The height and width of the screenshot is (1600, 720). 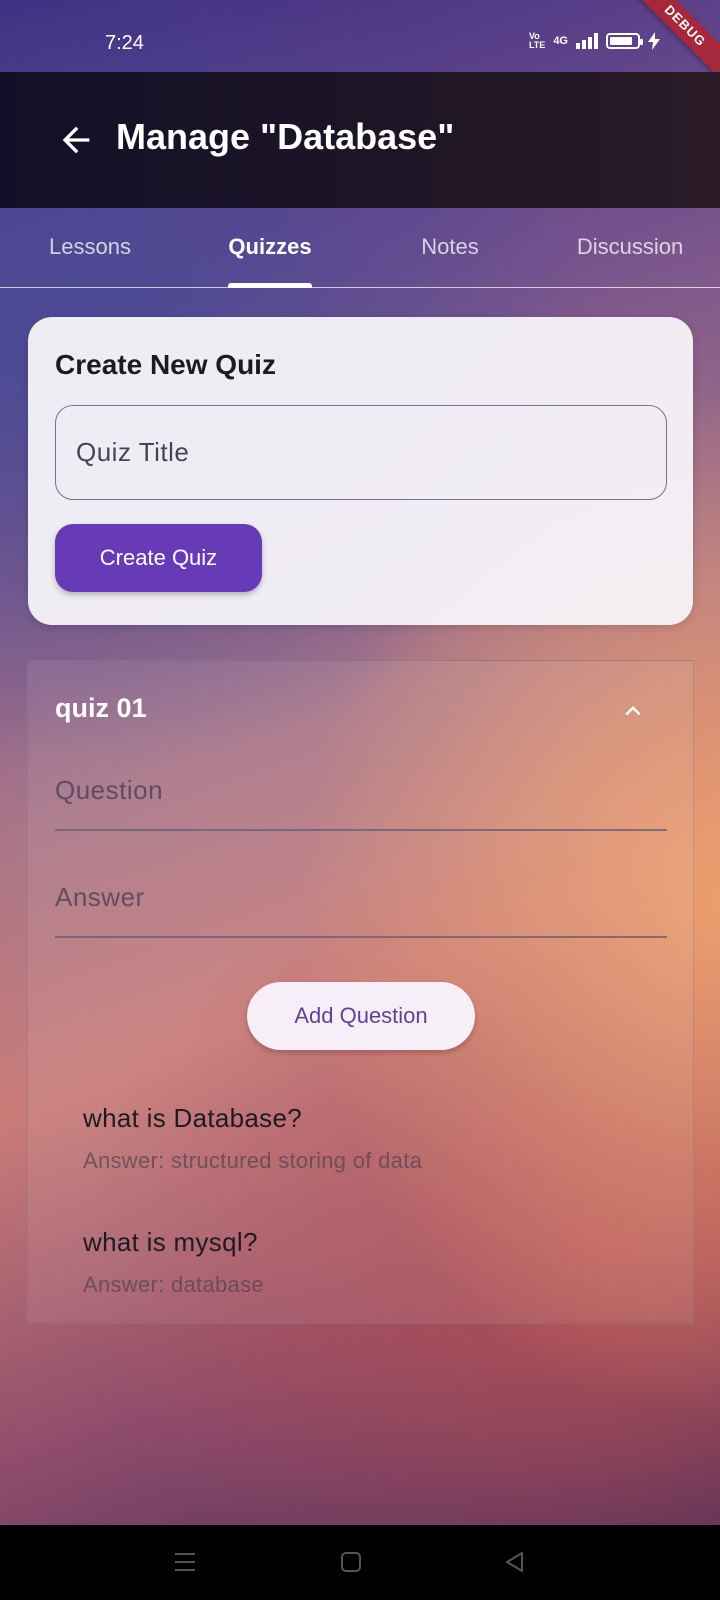 I want to click on menu-icon, so click(x=185, y=1562).